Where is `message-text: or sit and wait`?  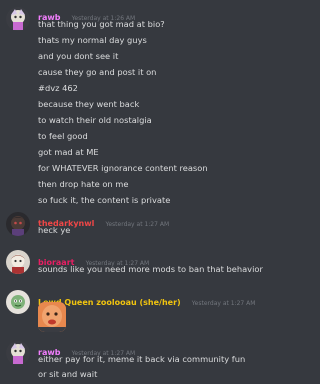
message-text: or sit and wait is located at coordinates (68, 374).